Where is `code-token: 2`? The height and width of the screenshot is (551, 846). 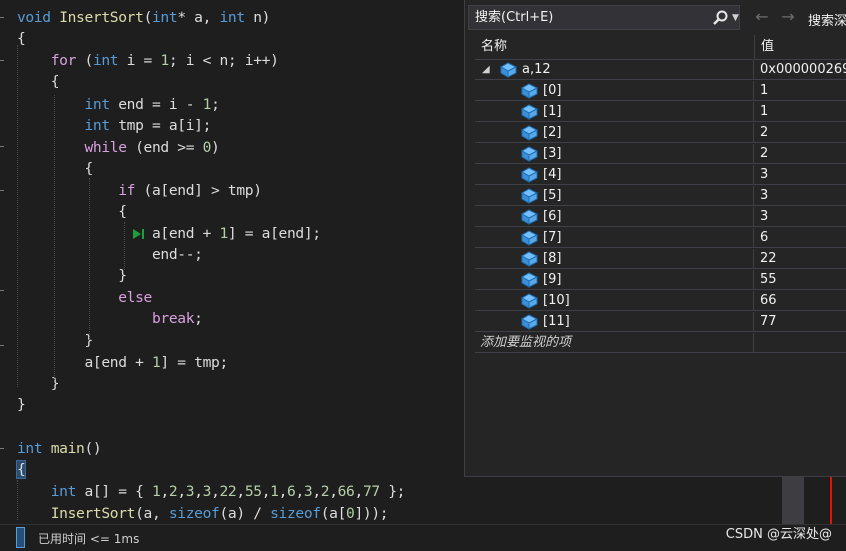
code-token: 2 is located at coordinates (325, 491).